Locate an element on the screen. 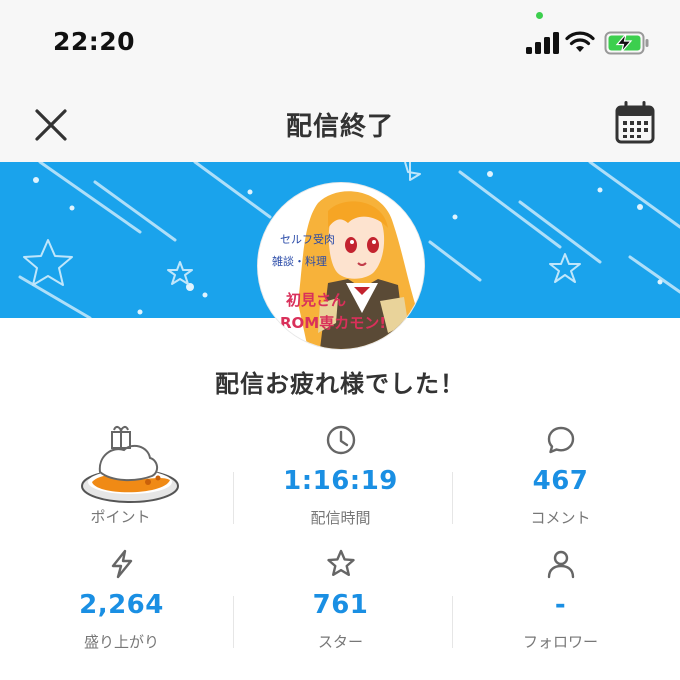 This screenshot has height=680, width=680. page-title: 配信終了 is located at coordinates (339, 127).